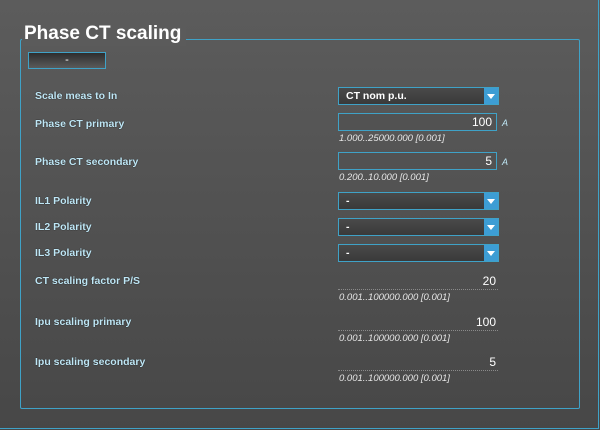 This screenshot has height=430, width=600. Describe the element at coordinates (80, 124) in the screenshot. I see `ct-primary-label: Phase CT primary` at that location.